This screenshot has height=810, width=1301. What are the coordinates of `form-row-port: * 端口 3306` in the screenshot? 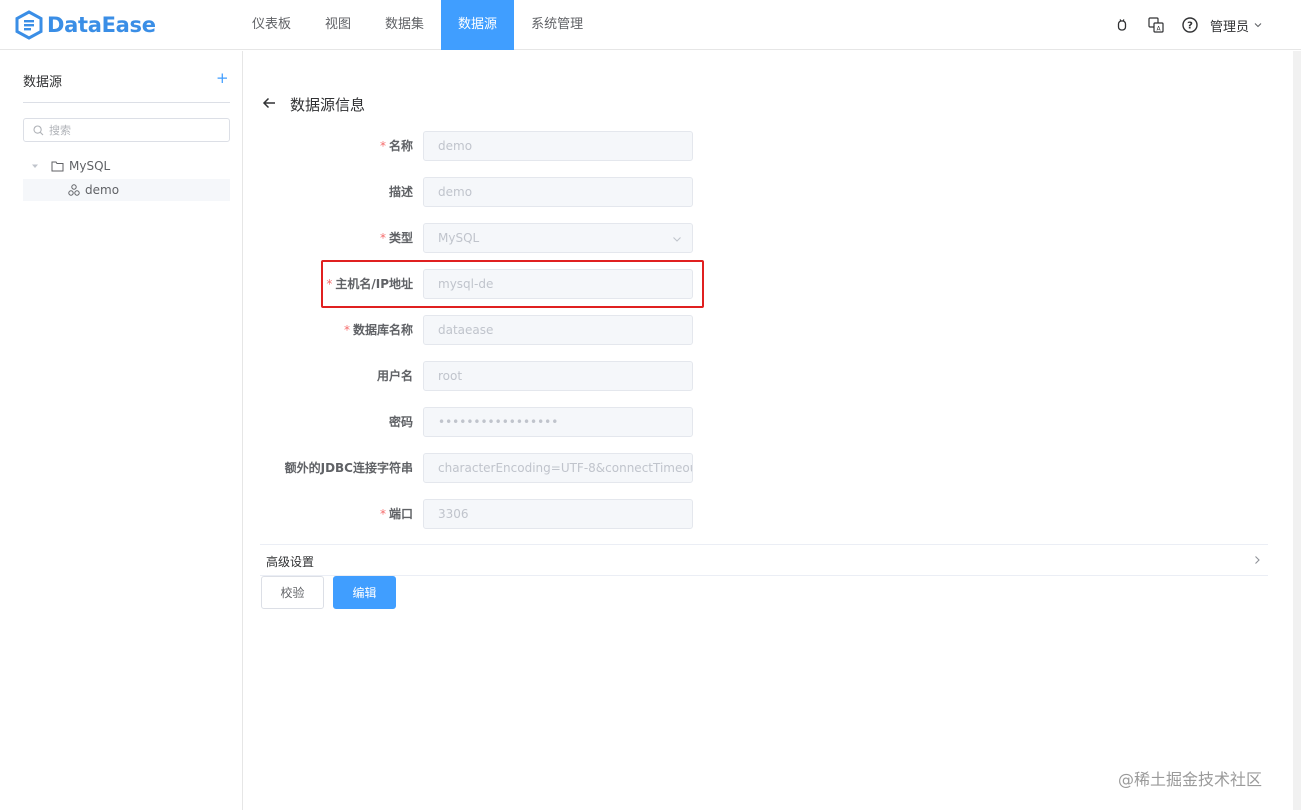 It's located at (593, 514).